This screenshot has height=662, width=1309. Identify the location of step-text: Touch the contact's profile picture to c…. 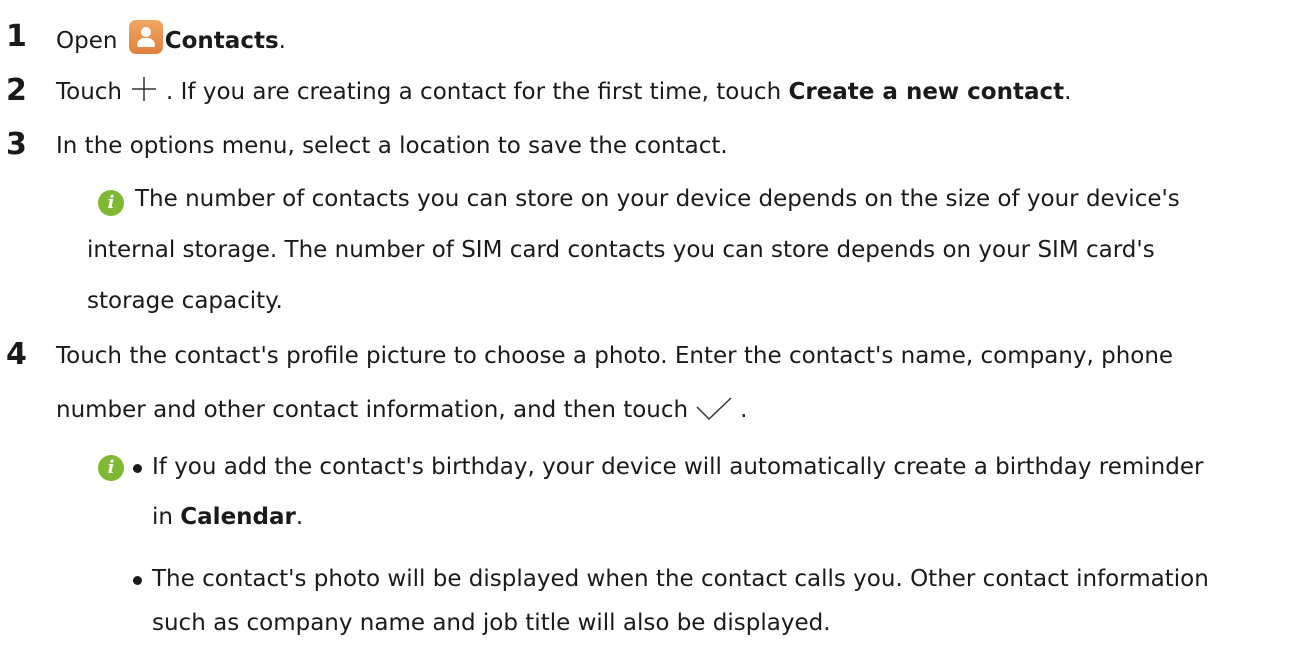
(615, 356).